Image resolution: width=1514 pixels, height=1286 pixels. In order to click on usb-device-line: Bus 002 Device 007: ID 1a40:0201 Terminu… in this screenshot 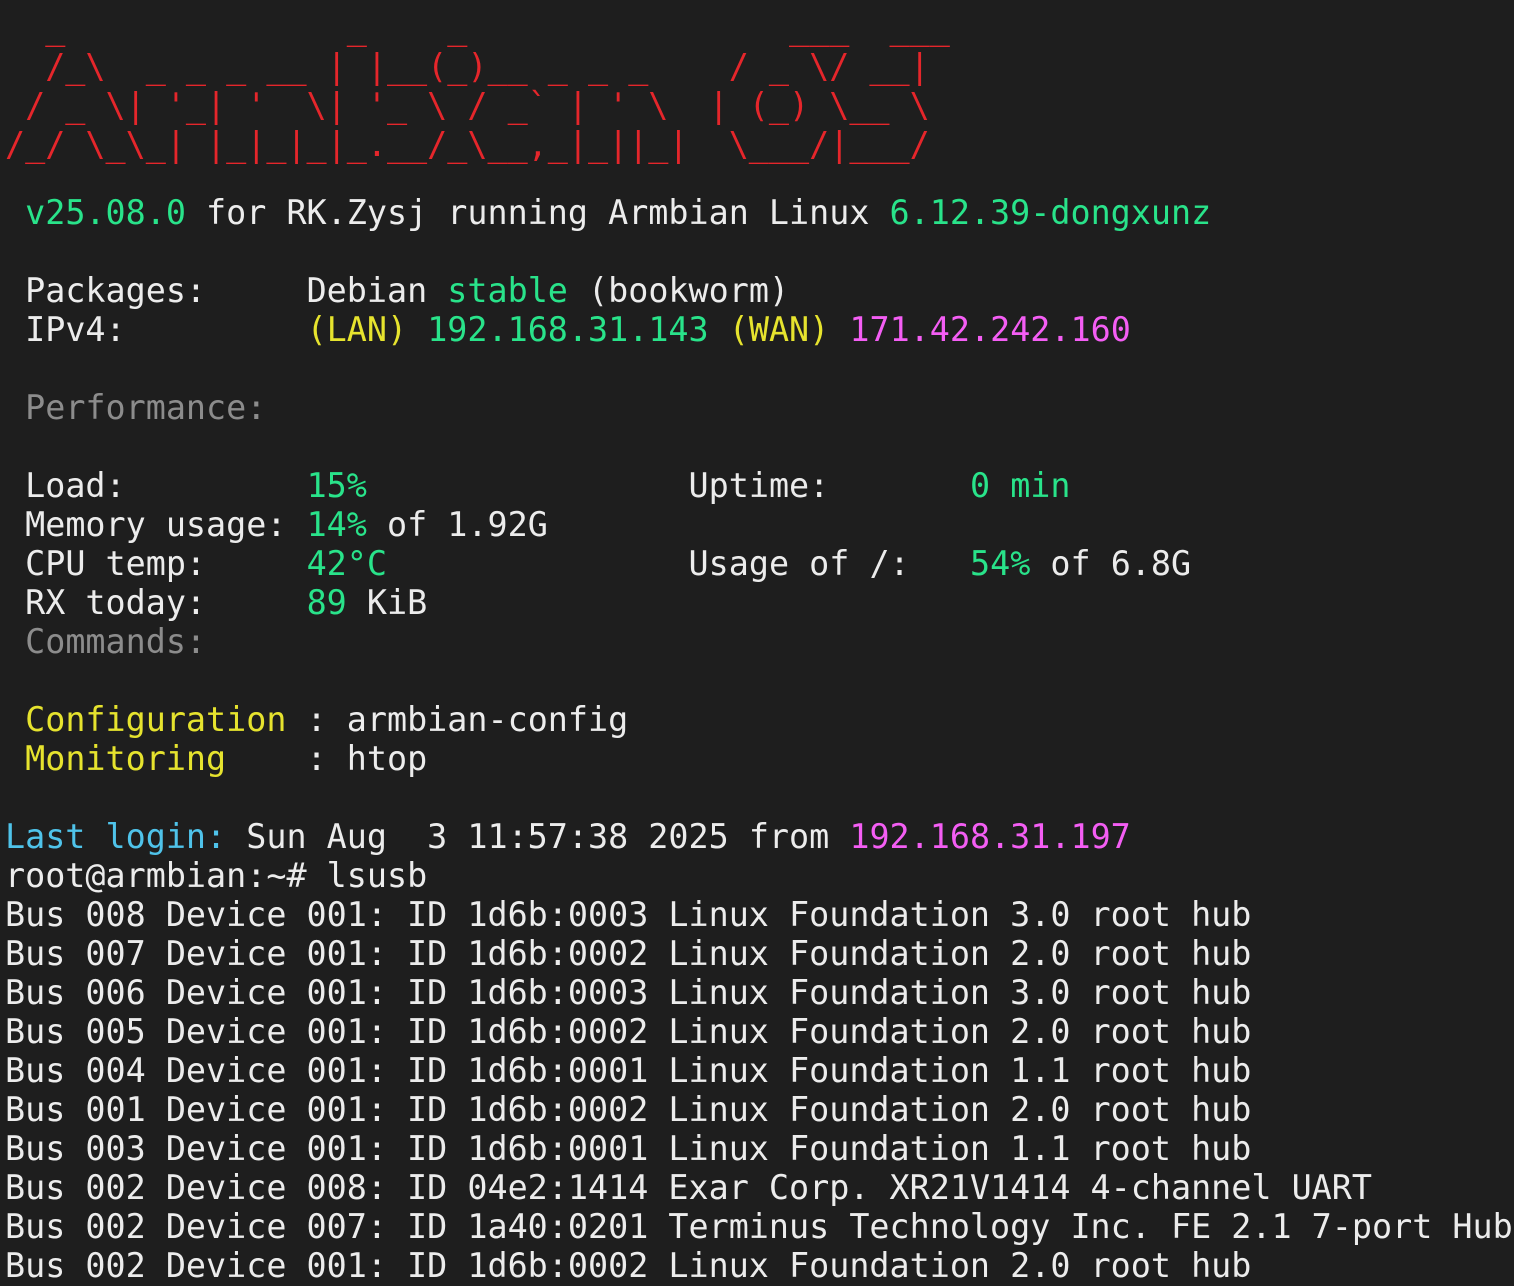, I will do `click(759, 1226)`.